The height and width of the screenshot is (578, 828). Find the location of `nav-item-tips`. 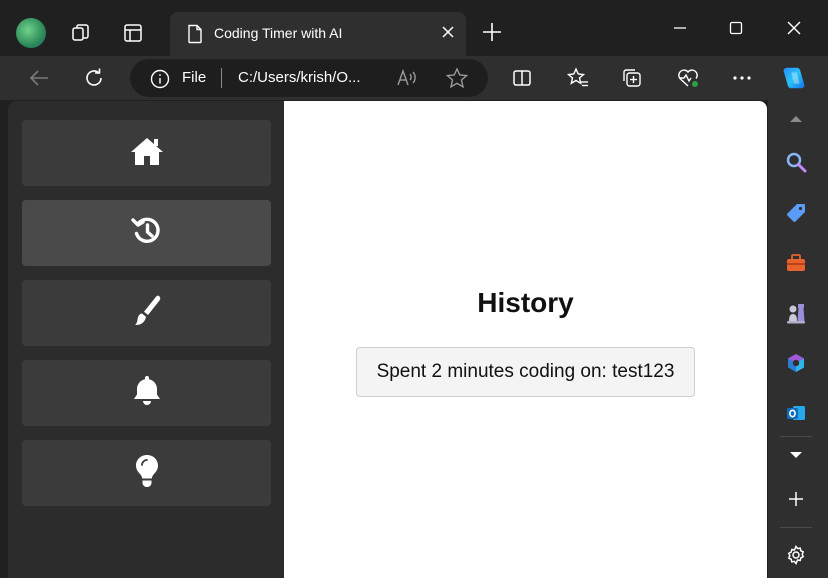

nav-item-tips is located at coordinates (146, 473).